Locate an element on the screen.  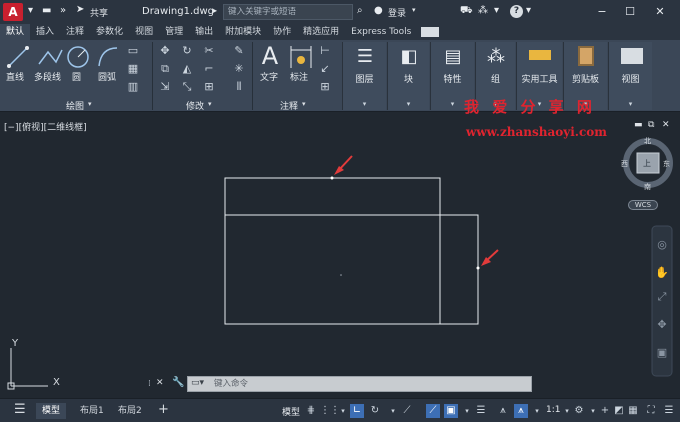
polar-icon: ↻ is located at coordinates (375, 411).